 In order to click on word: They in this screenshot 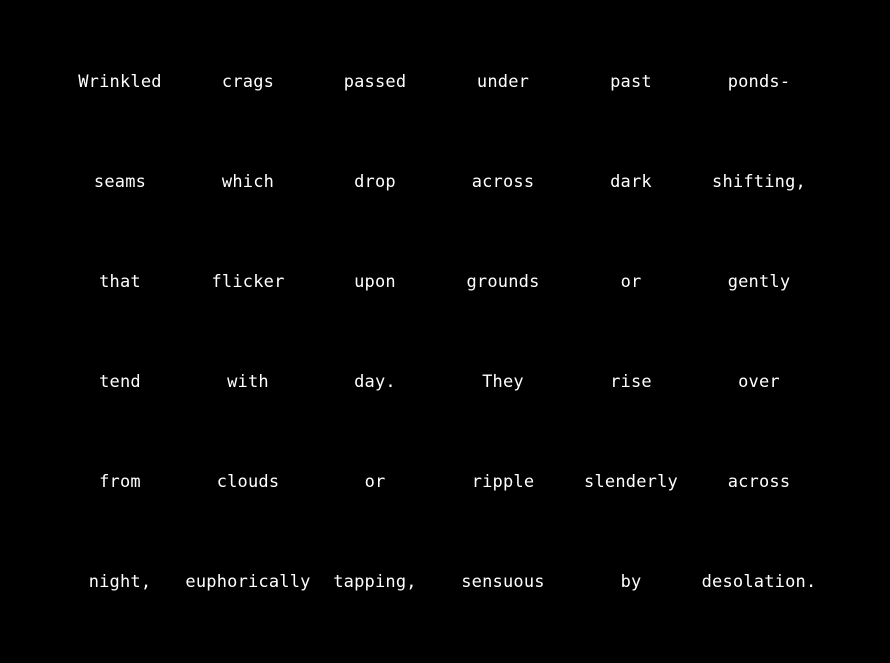, I will do `click(503, 382)`.